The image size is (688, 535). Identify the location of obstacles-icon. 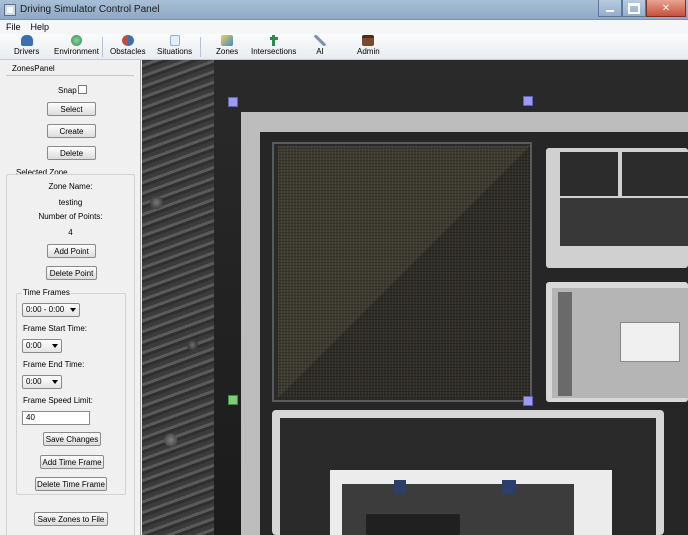
(127, 40).